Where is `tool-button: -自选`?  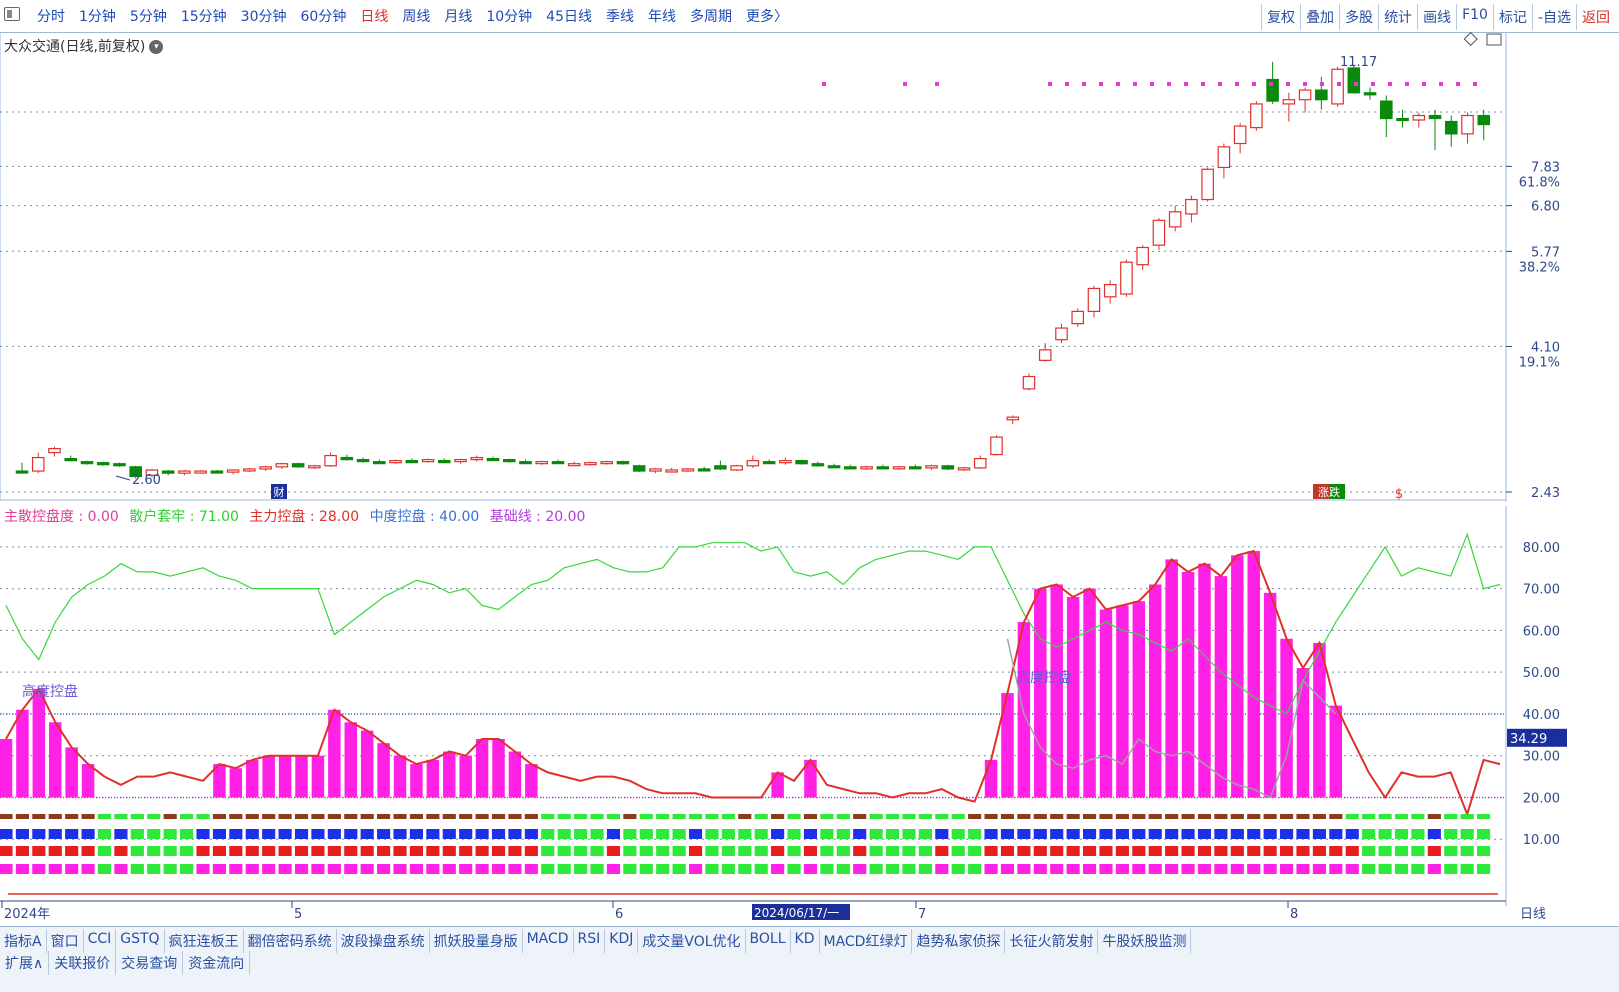
tool-button: -自选 is located at coordinates (1553, 17).